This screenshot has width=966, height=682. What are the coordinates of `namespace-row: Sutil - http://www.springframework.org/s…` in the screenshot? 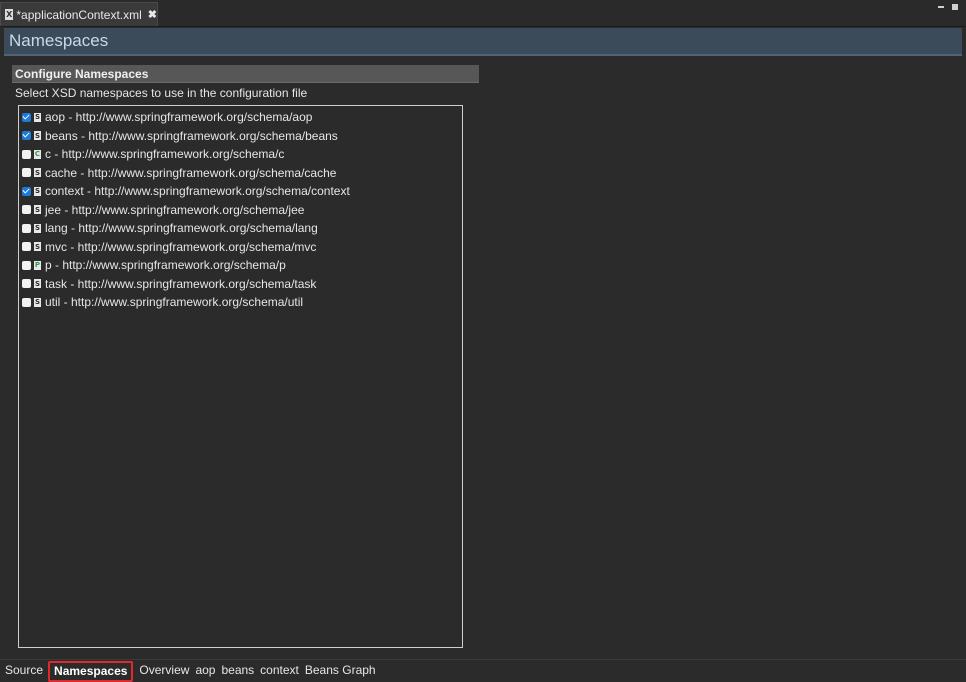 It's located at (162, 302).